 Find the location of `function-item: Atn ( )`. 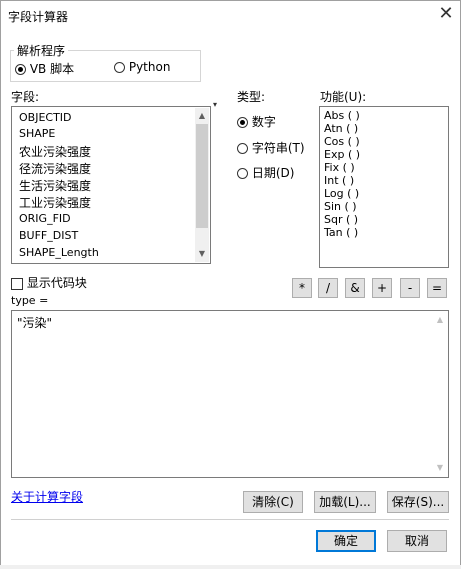

function-item: Atn ( ) is located at coordinates (341, 128).